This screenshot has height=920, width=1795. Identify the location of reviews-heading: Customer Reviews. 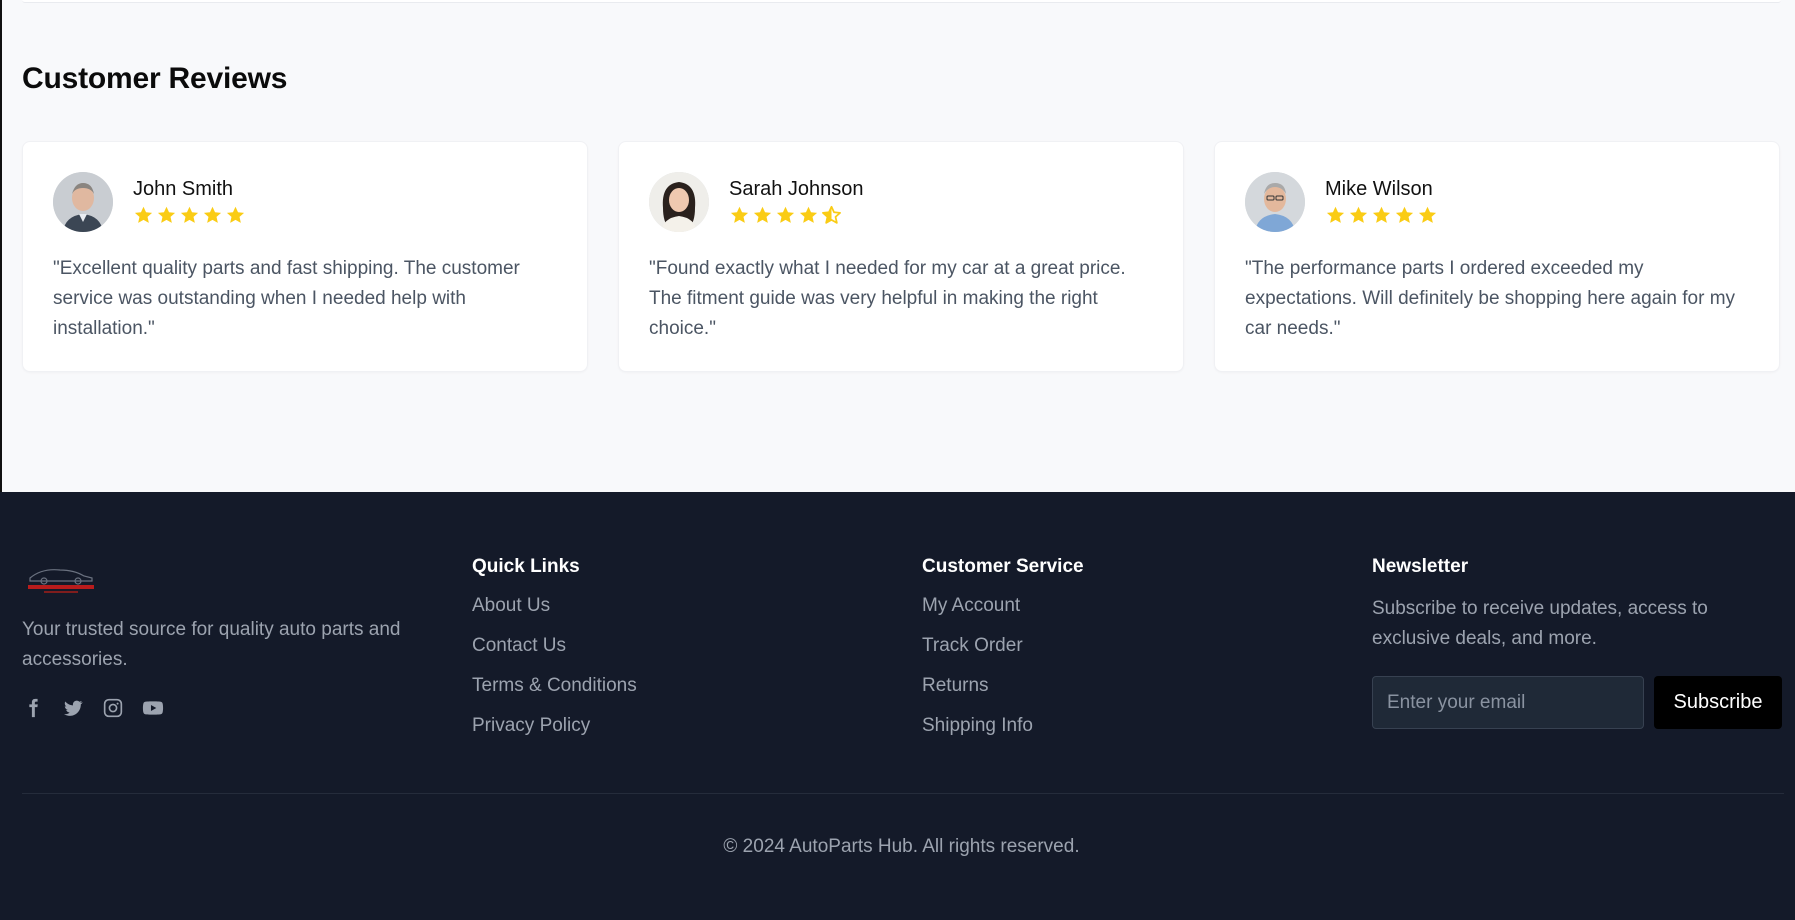
(155, 78).